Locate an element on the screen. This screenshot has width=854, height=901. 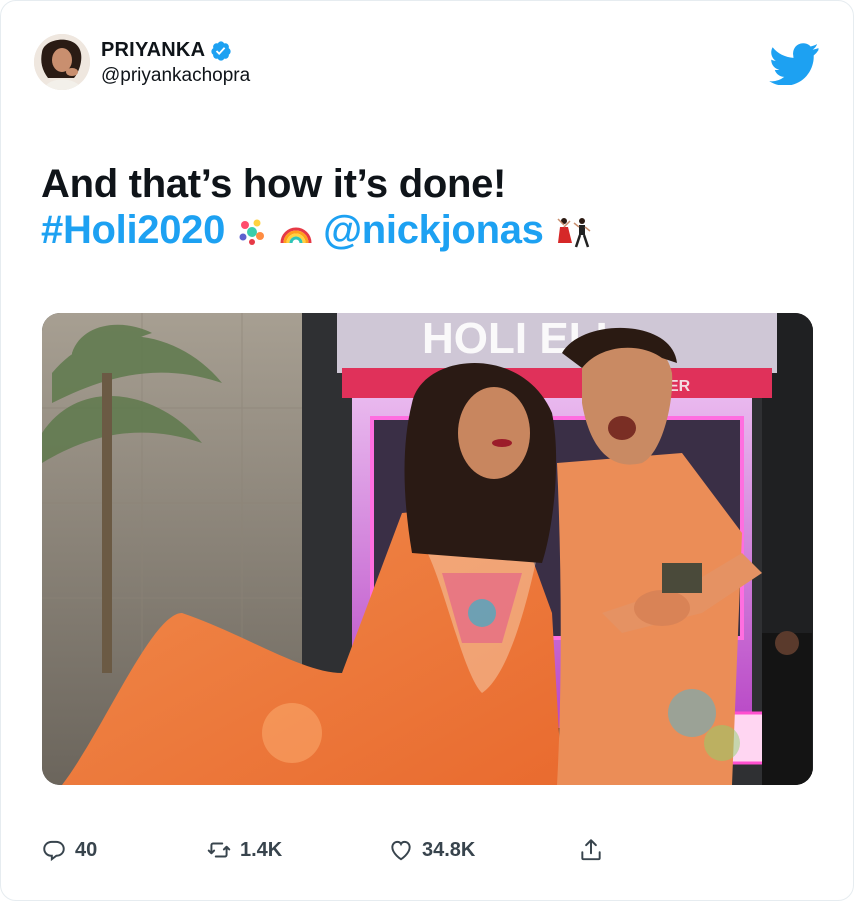
mention-link: @nickjonas is located at coordinates (433, 230).